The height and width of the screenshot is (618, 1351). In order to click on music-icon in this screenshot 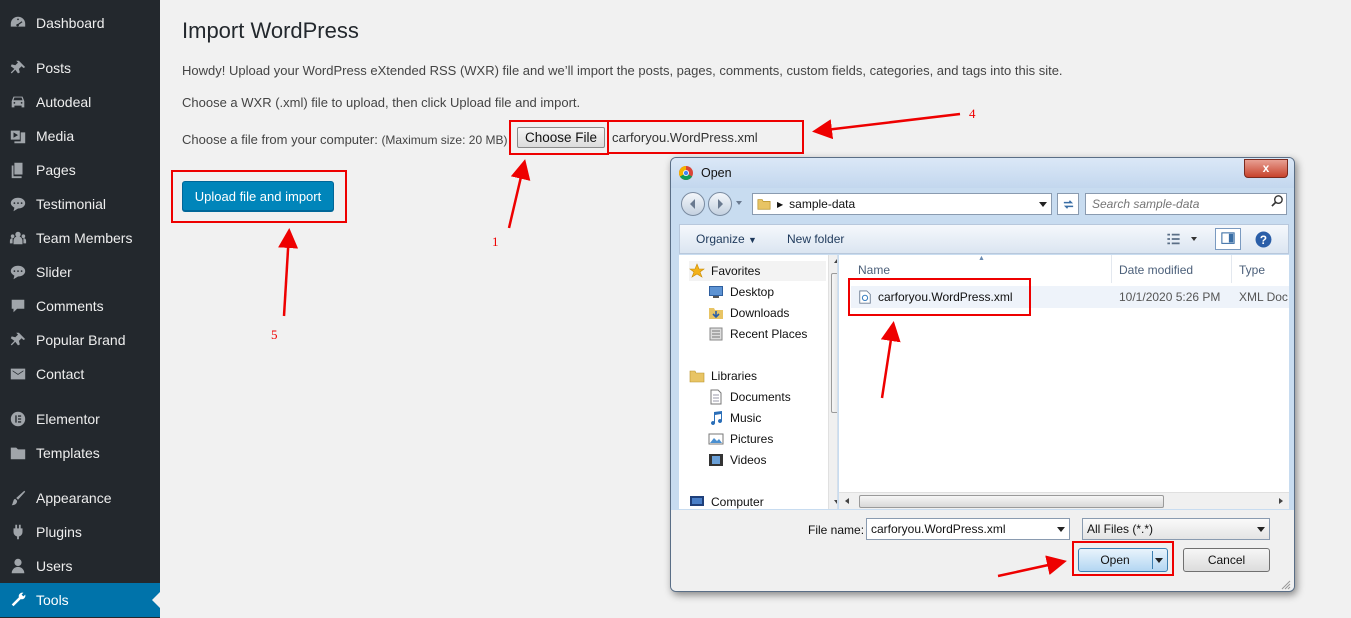, I will do `click(717, 418)`.